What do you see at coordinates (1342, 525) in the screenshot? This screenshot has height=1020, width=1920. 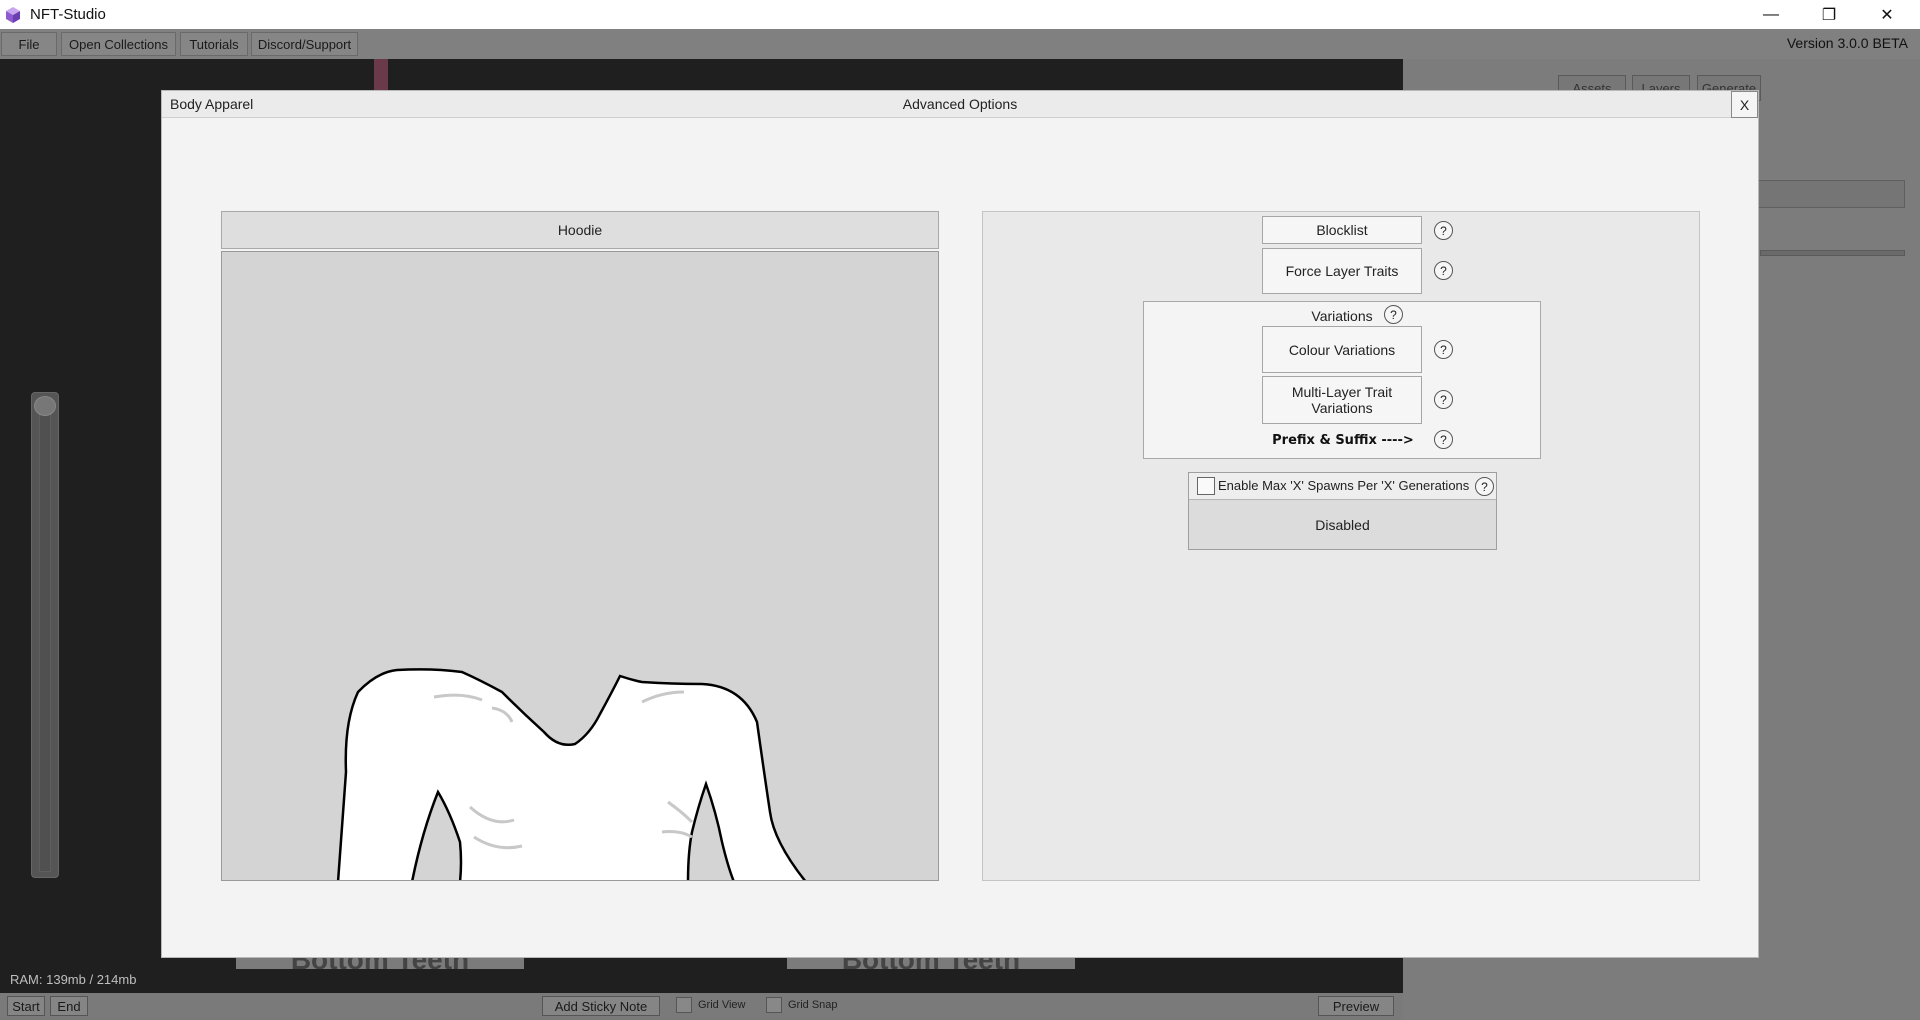 I see `max-spawns-status: Disabled` at bounding box center [1342, 525].